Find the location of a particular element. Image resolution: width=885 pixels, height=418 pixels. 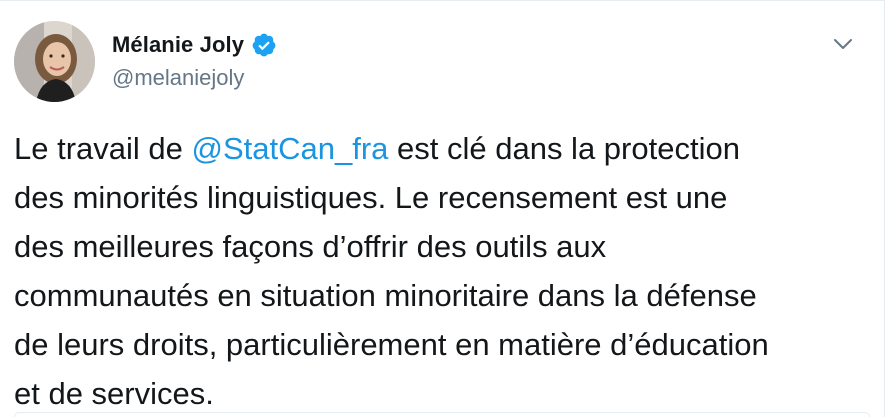

embedded-card-edge is located at coordinates (442, 414).